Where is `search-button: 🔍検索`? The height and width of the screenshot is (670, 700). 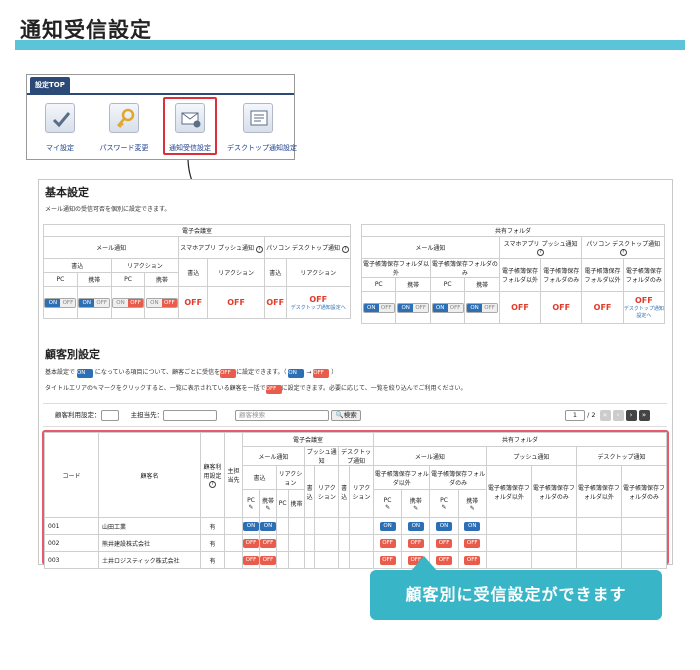
search-button: 🔍検索 is located at coordinates (346, 415).